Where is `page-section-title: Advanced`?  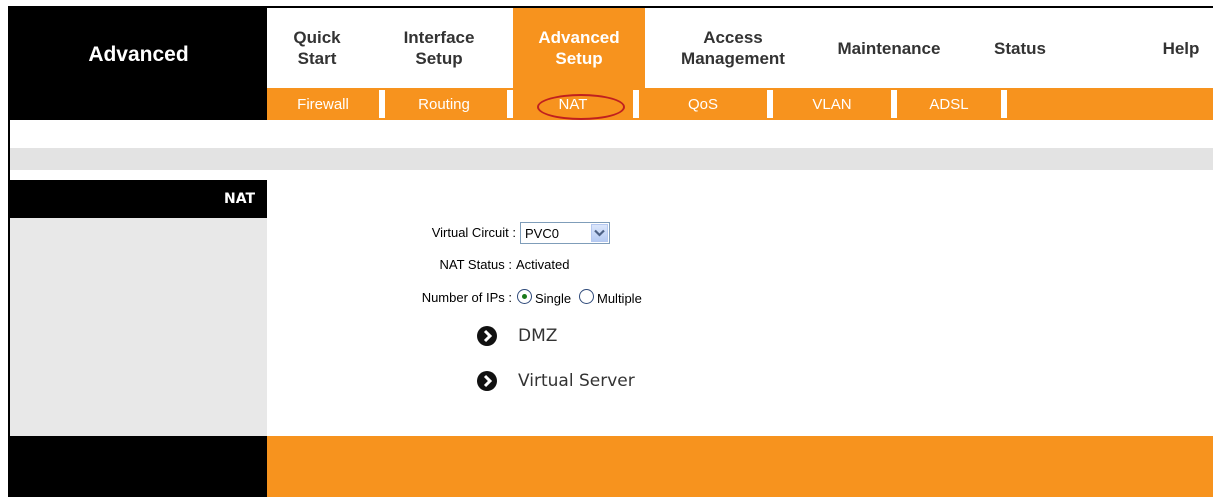
page-section-title: Advanced is located at coordinates (138, 54).